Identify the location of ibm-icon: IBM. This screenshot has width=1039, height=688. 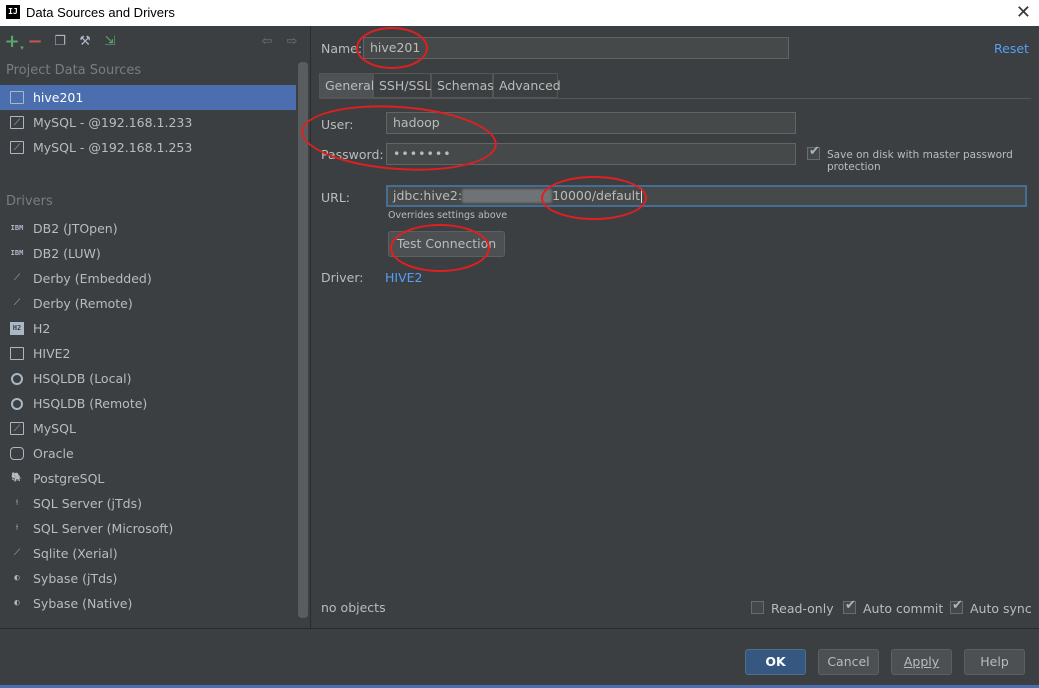
(17, 228).